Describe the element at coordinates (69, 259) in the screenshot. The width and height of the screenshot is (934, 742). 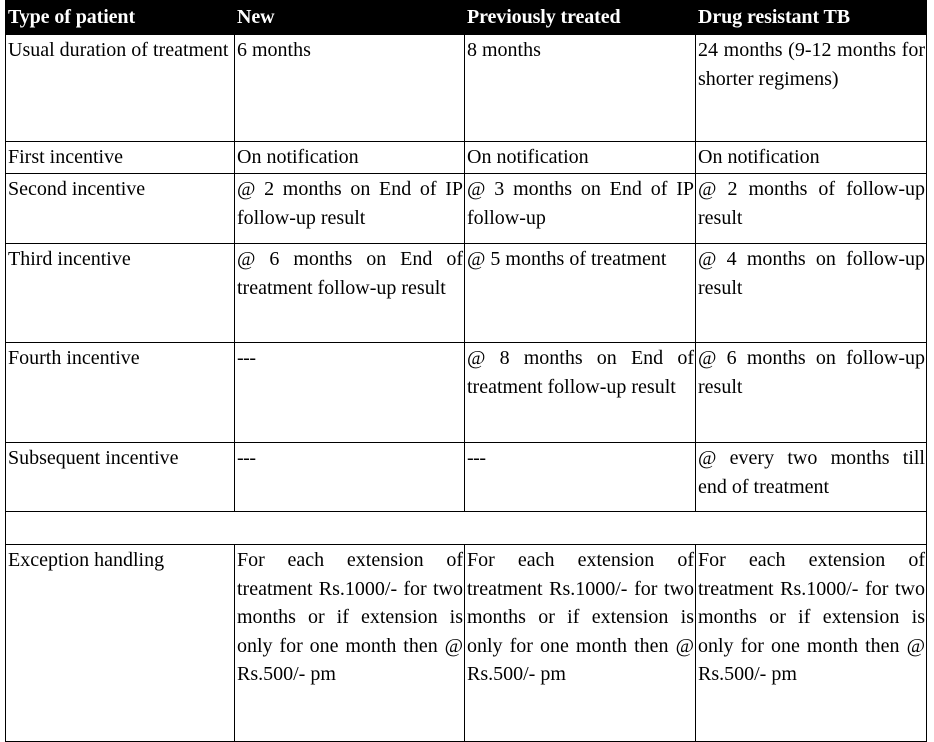
I see `cell-text: Third incentive` at that location.